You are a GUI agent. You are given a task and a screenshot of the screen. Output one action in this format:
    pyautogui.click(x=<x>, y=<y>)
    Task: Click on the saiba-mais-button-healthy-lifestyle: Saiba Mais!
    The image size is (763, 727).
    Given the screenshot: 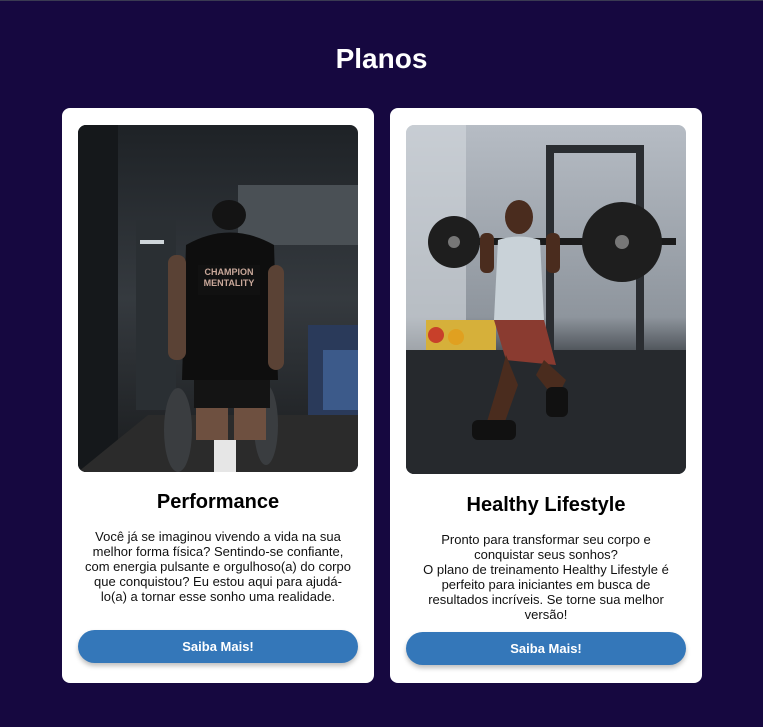 What is the action you would take?
    pyautogui.click(x=546, y=648)
    